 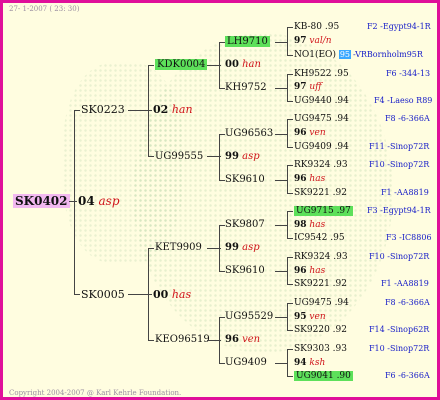 I want to click on gen3-id: UG96563, so click(x=249, y=133).